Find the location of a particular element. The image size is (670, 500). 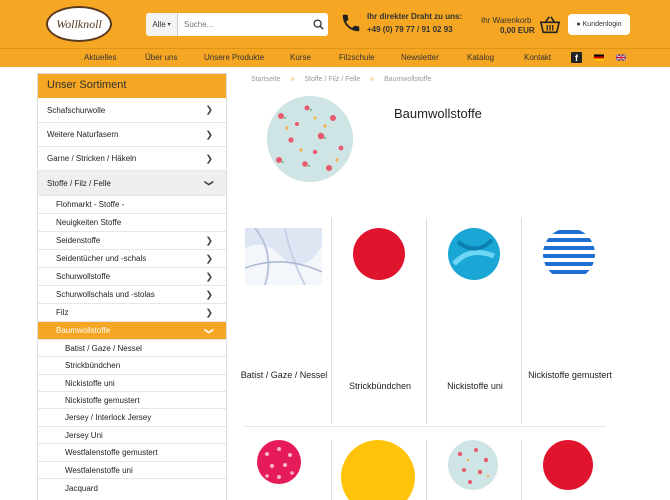

breadcrumb-home: Startseite is located at coordinates (266, 79).